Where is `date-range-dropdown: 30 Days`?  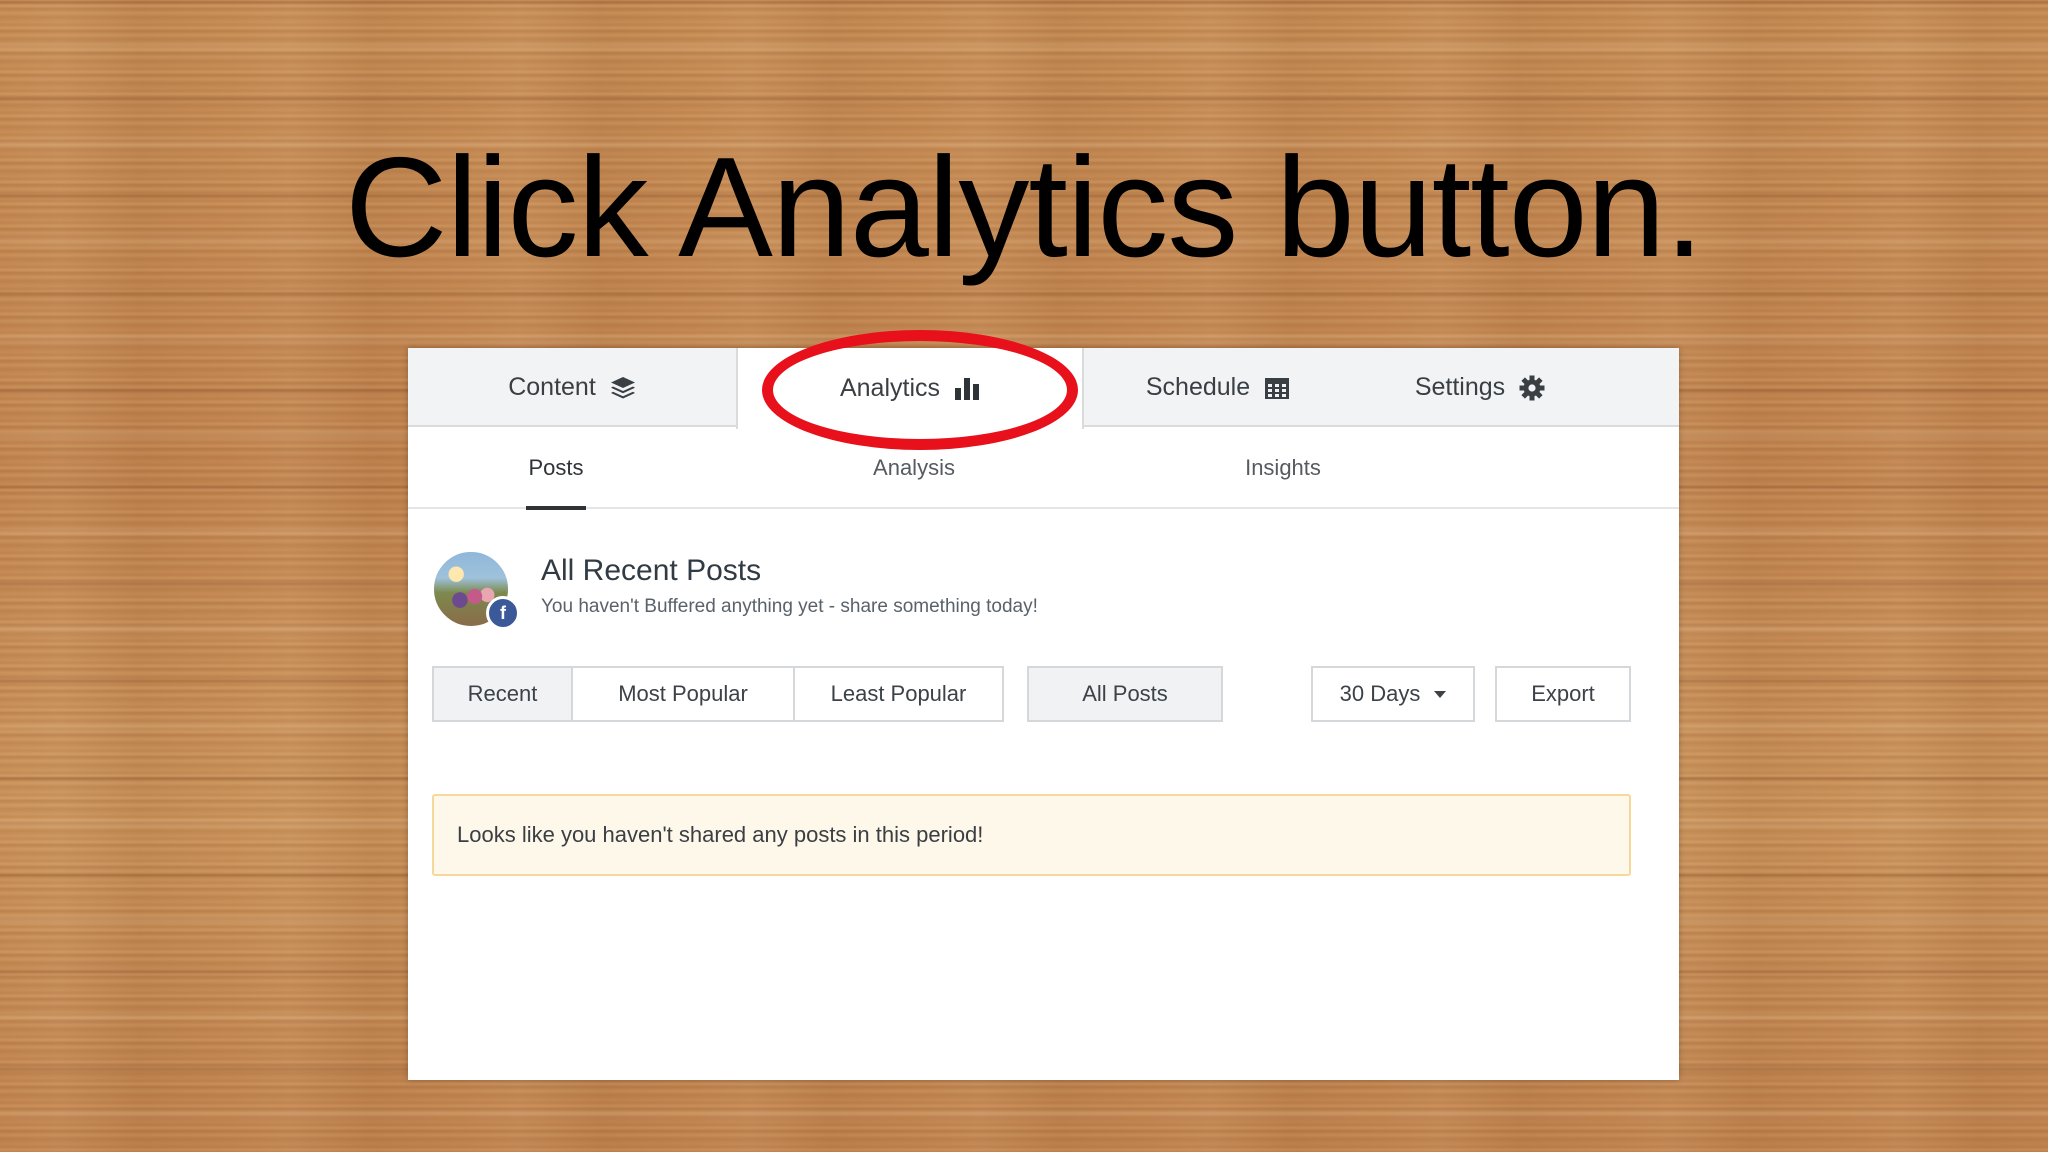
date-range-dropdown: 30 Days is located at coordinates (1393, 694).